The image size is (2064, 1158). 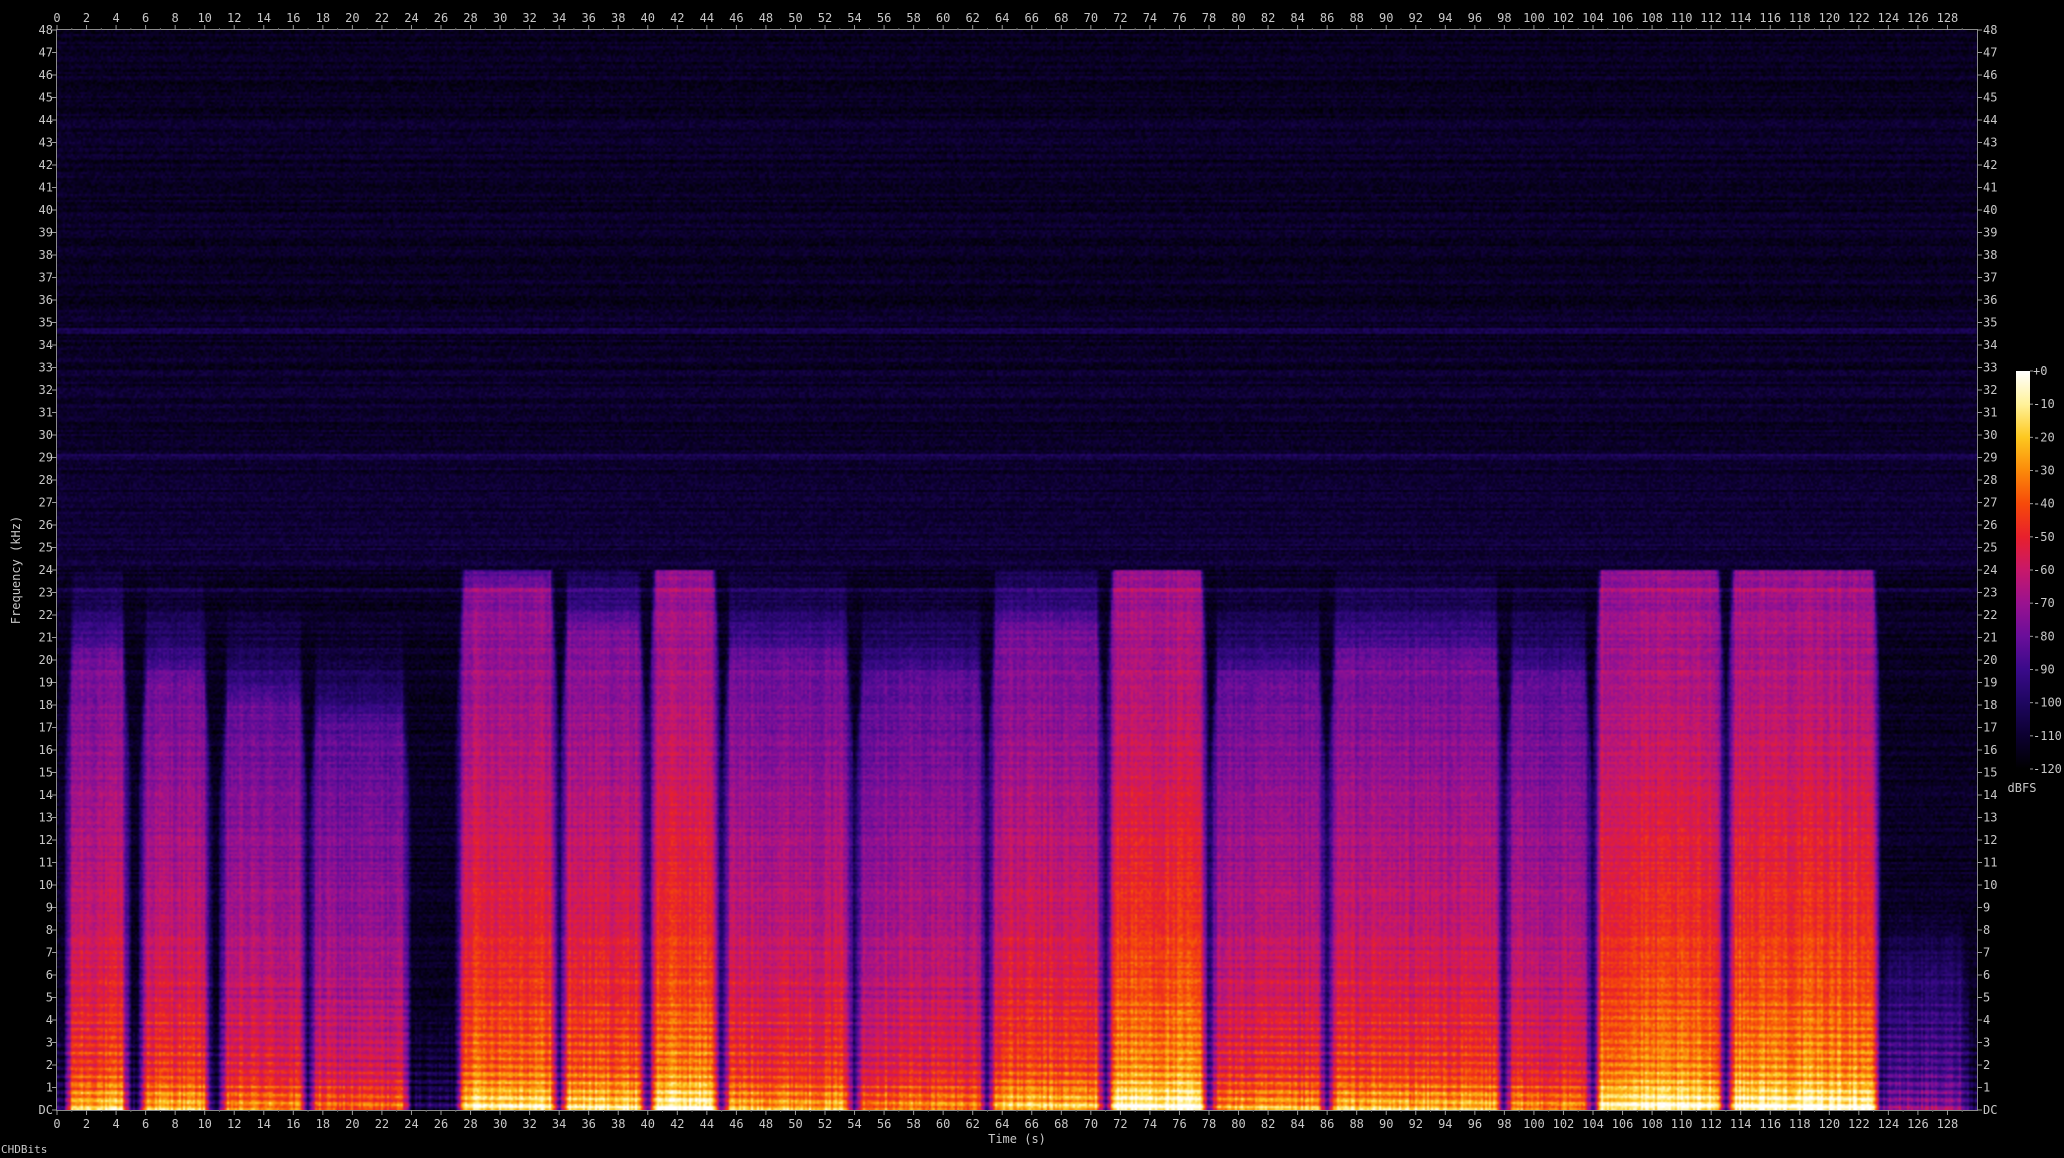 I want to click on y-tick-label: 47, so click(x=46, y=53).